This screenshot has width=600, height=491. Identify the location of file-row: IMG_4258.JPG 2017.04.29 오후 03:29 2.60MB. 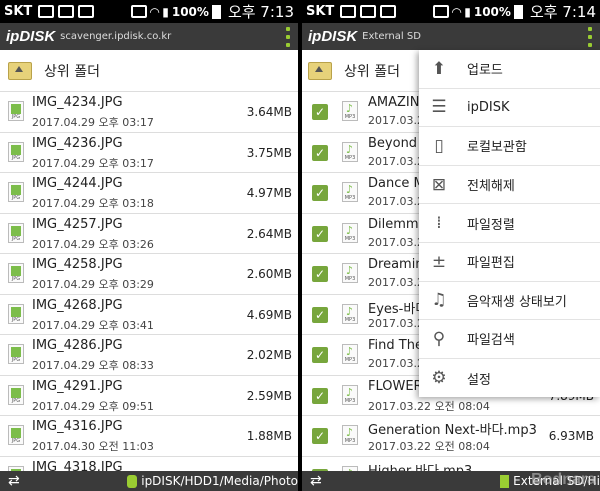
(149, 274).